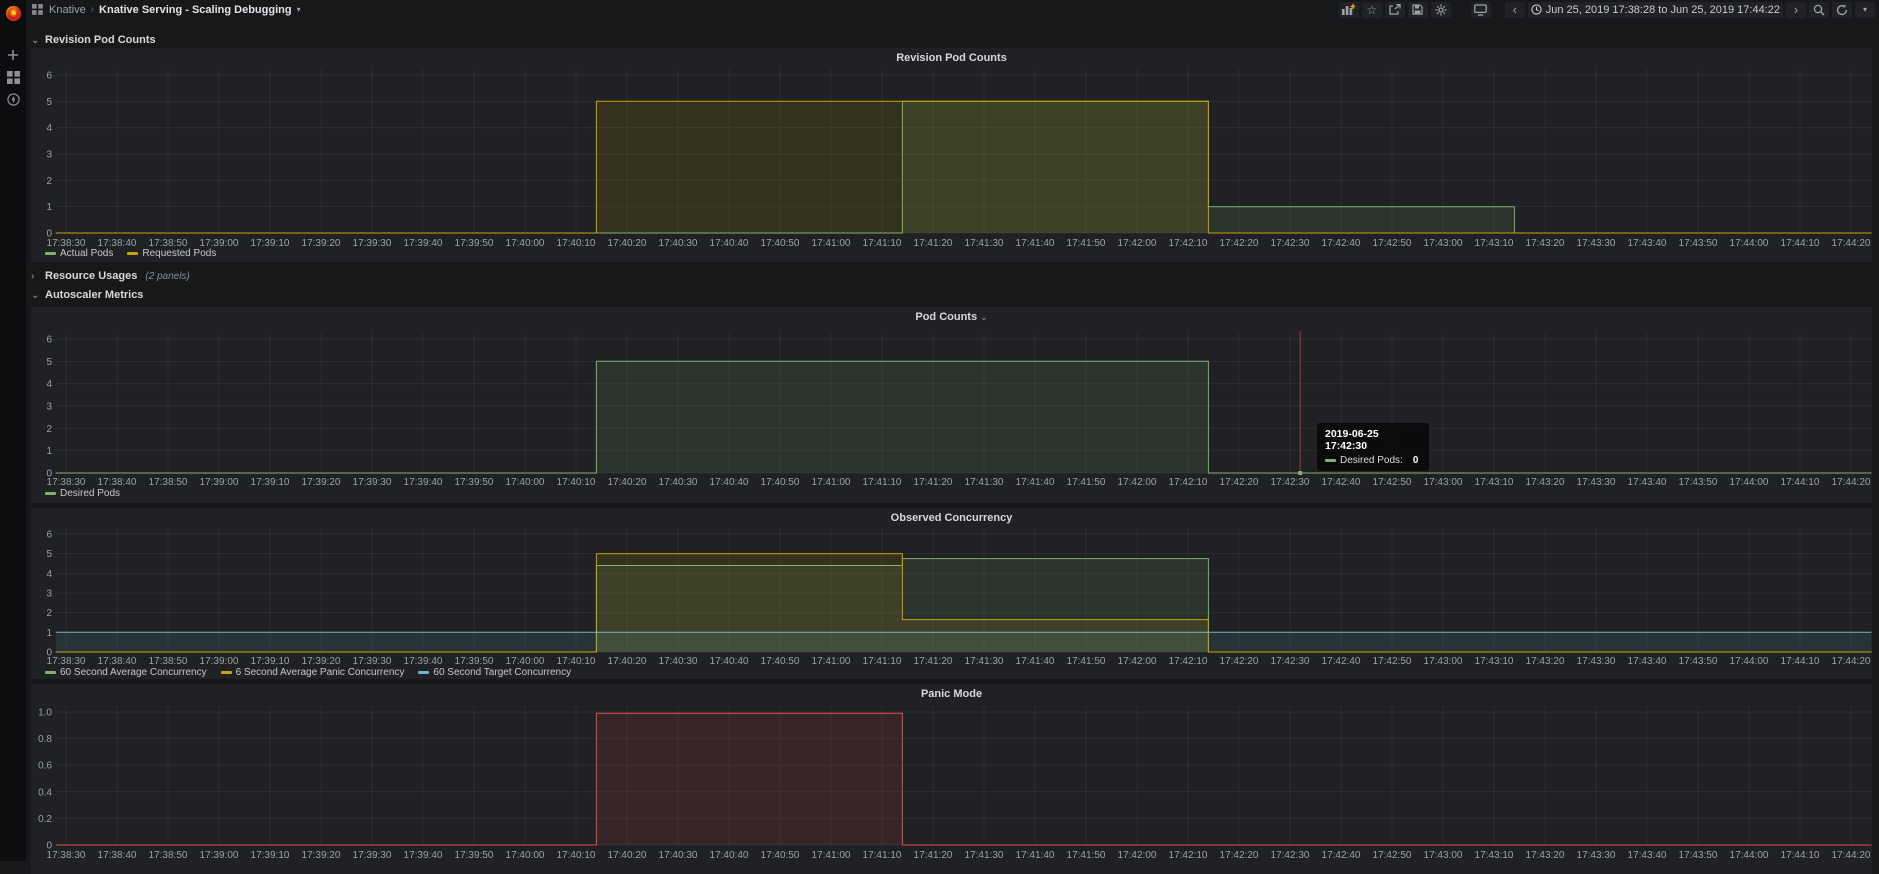 This screenshot has width=1879, height=874. Describe the element at coordinates (1239, 661) in the screenshot. I see `x-axis-label: 17:42:20` at that location.